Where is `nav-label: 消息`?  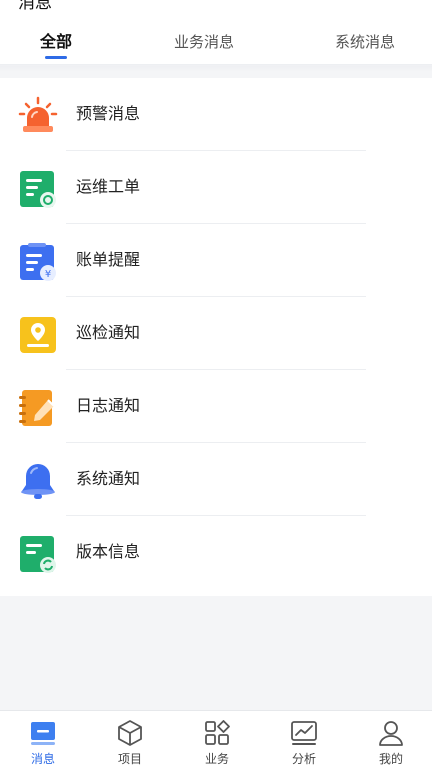
nav-label: 消息 is located at coordinates (42, 759).